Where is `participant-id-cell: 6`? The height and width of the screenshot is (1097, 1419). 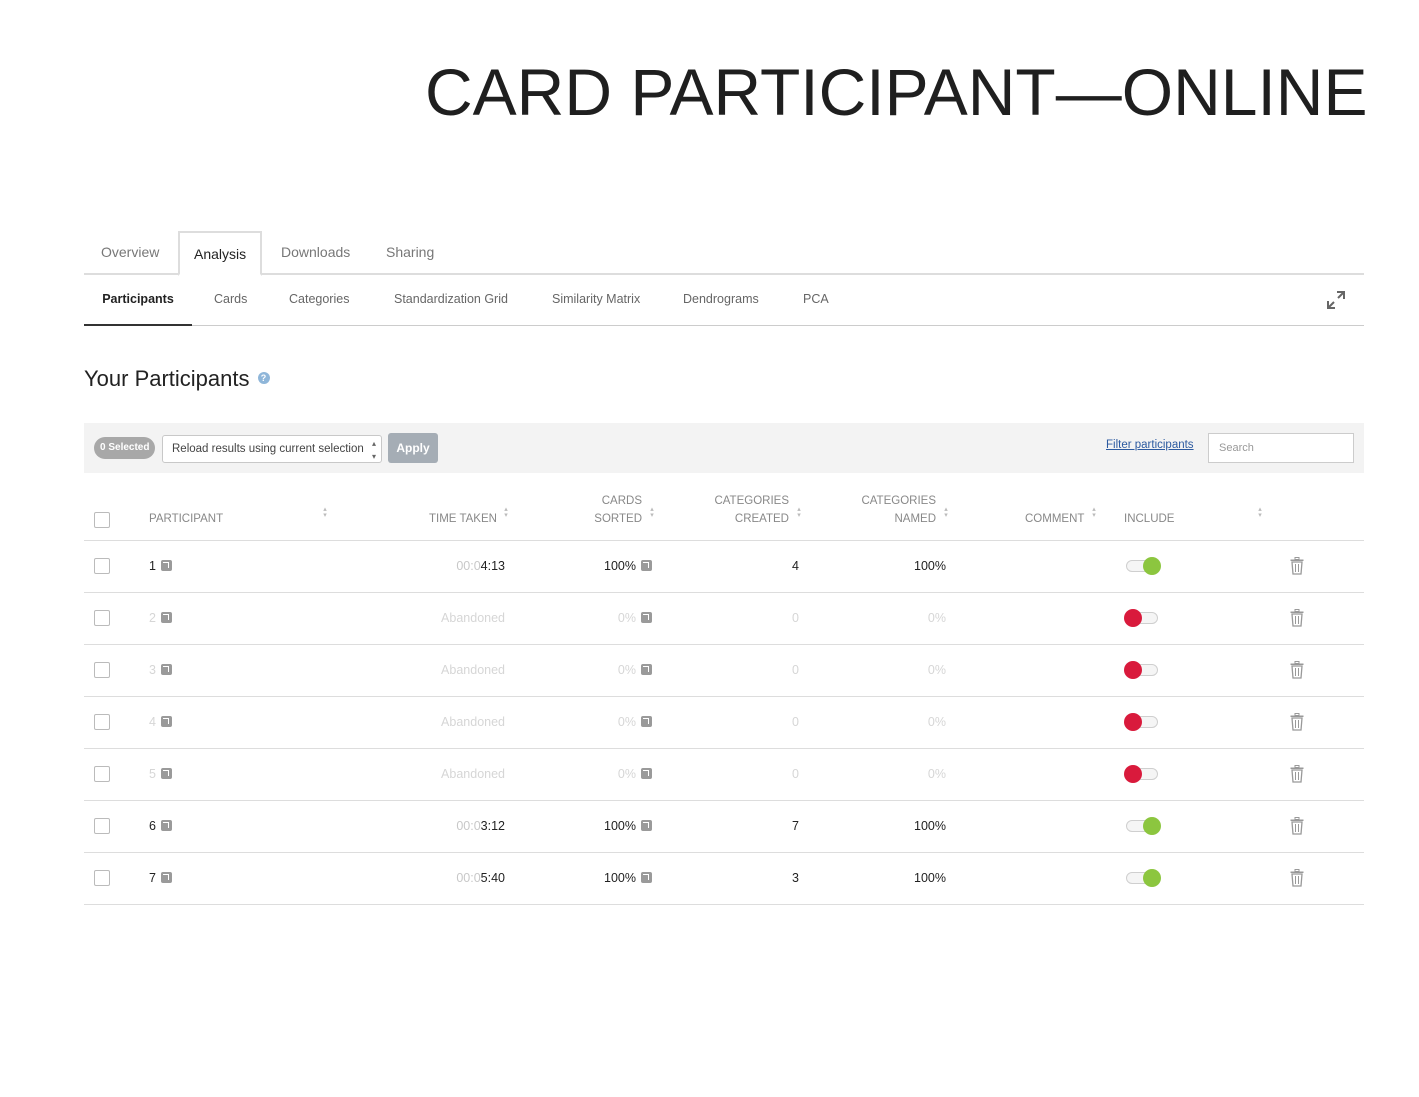
participant-id-cell: 6 is located at coordinates (160, 826).